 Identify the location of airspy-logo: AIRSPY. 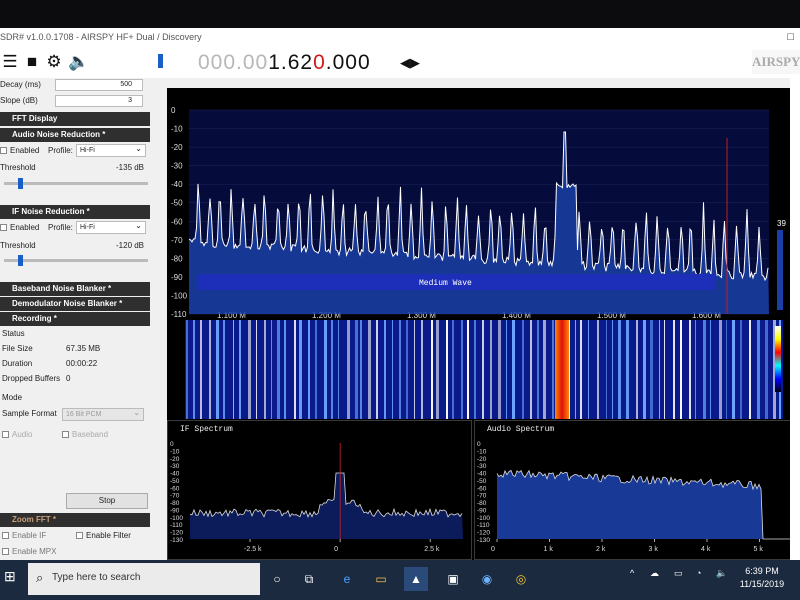
(776, 62).